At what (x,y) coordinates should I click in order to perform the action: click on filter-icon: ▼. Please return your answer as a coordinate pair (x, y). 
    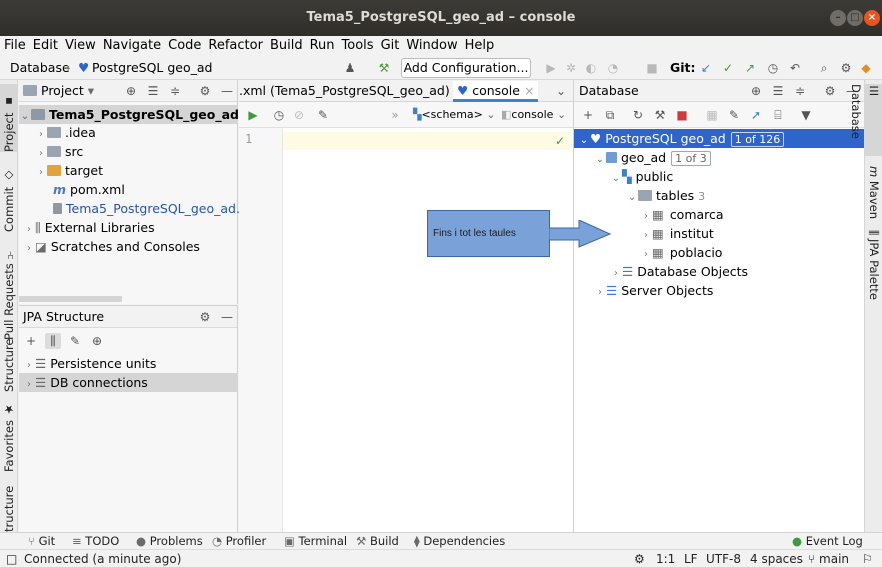
    Looking at the image, I should click on (806, 115).